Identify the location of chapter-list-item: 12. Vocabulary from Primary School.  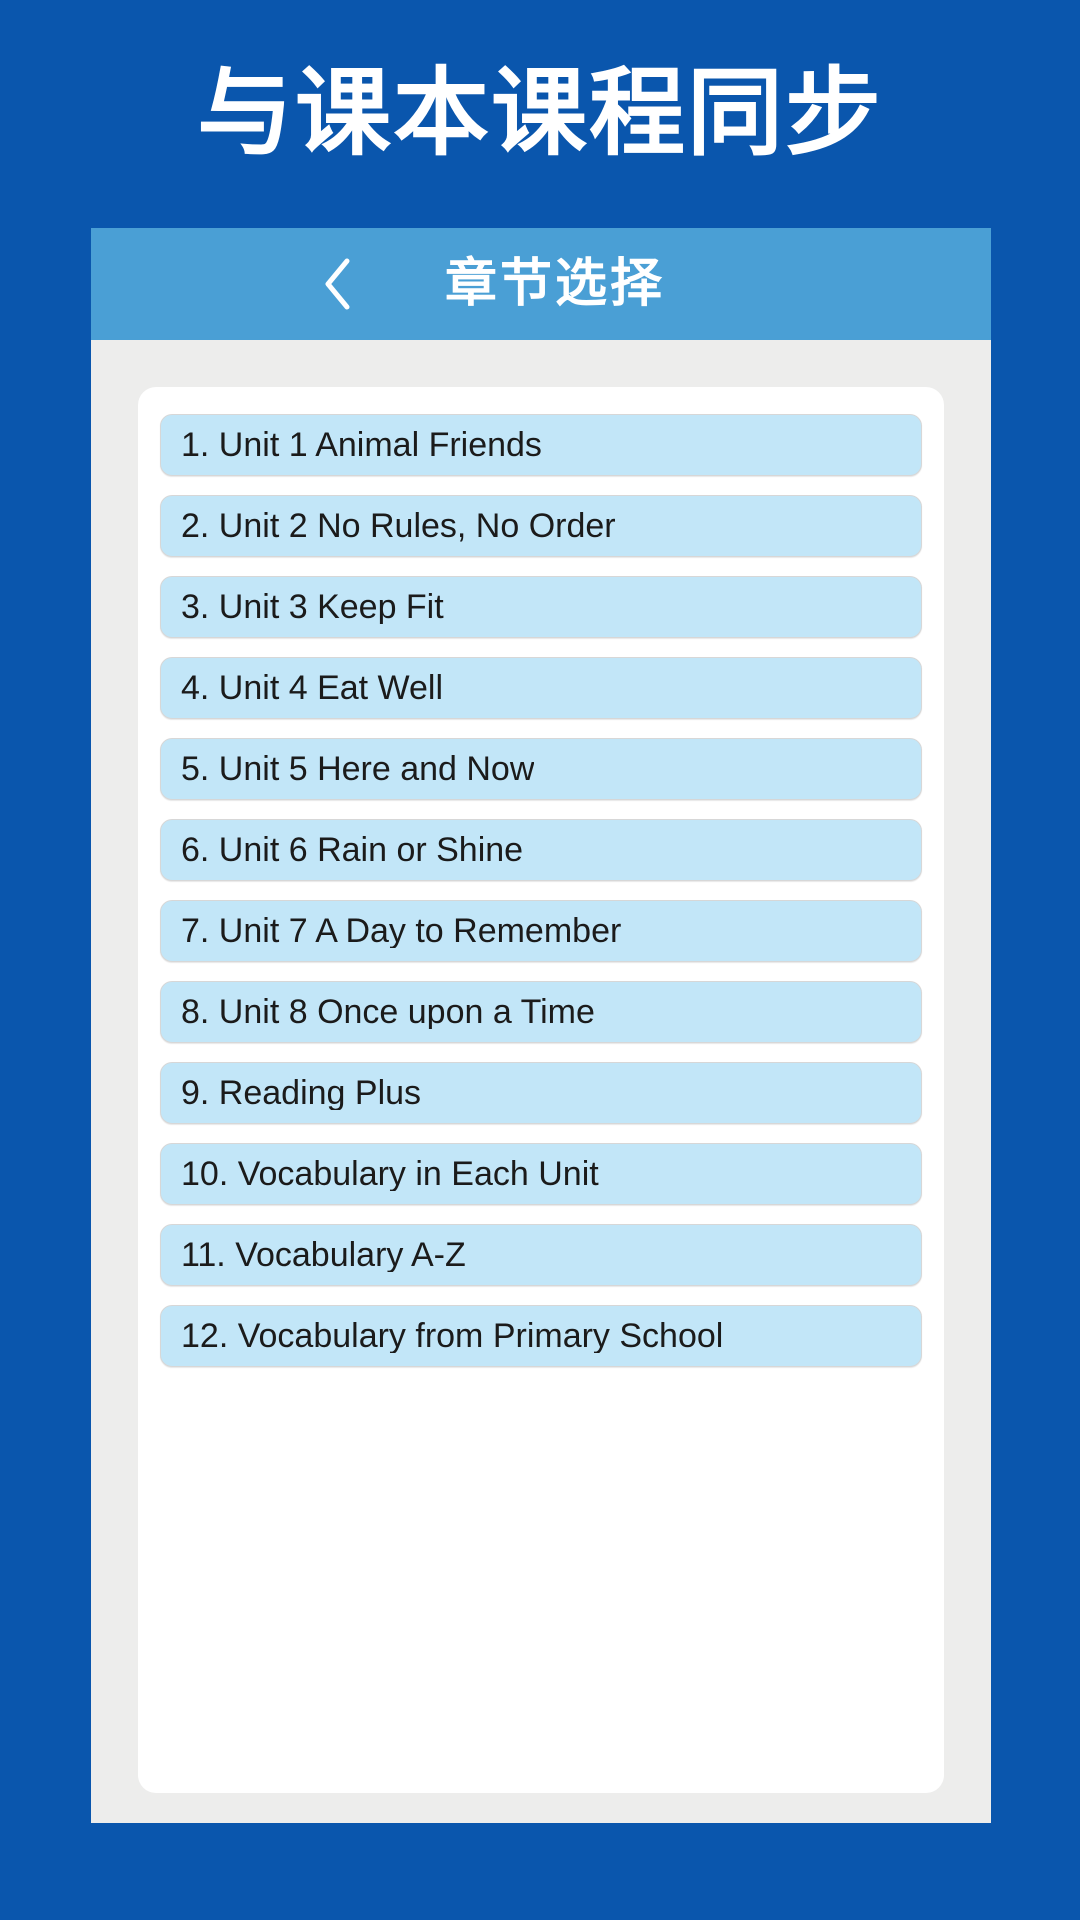
(541, 1336).